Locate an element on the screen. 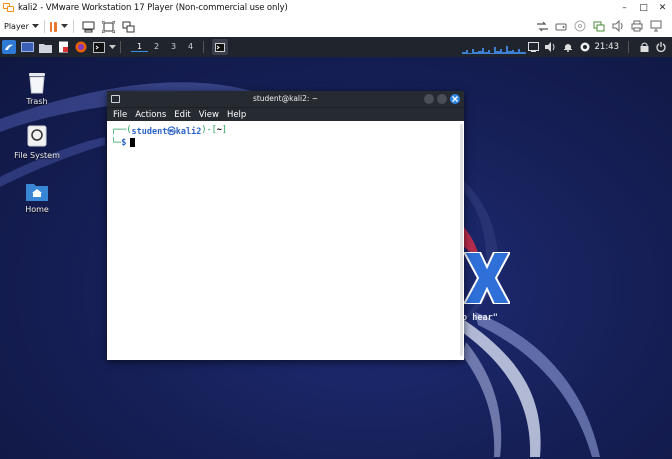 This screenshot has width=672, height=459. volume-icon is located at coordinates (550, 47).